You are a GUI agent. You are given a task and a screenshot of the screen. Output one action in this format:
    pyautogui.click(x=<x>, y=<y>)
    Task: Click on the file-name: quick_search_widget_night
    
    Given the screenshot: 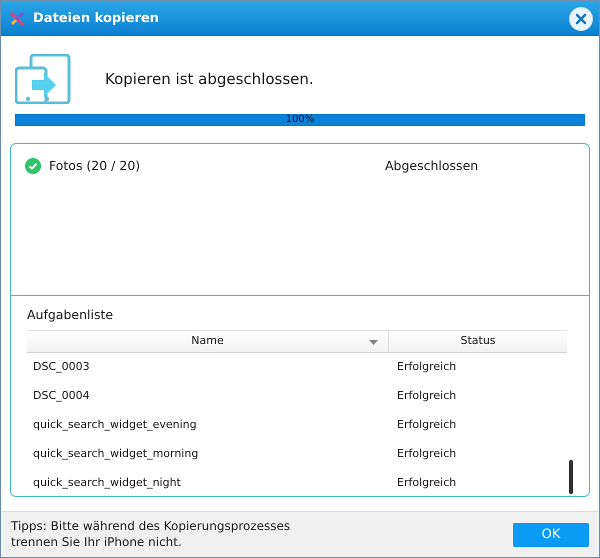 What is the action you would take?
    pyautogui.click(x=107, y=483)
    